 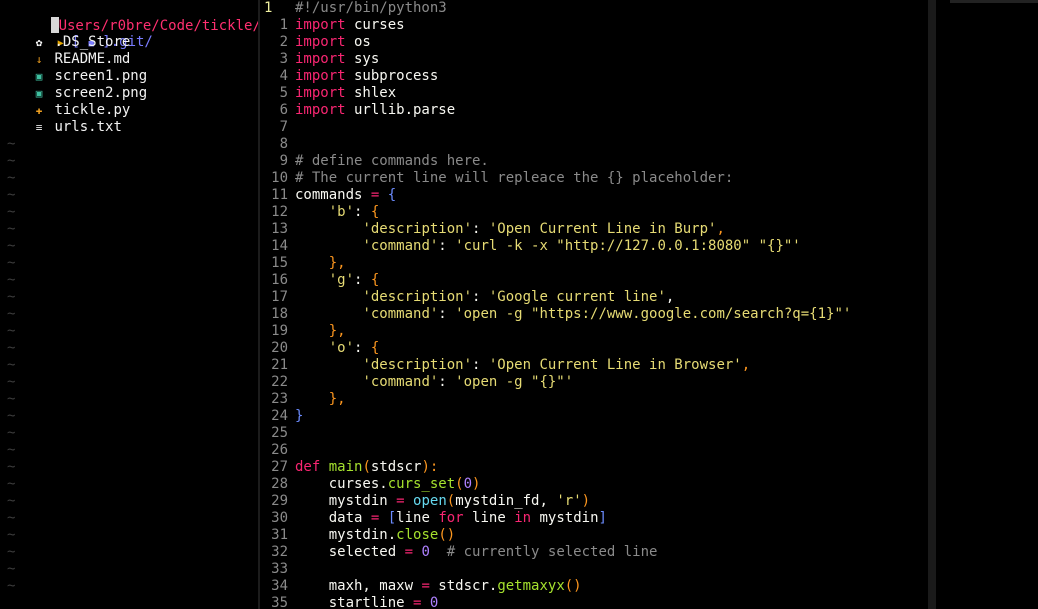 I want to click on code-line: 17 'description': 'Google current line',, so click(x=594, y=297).